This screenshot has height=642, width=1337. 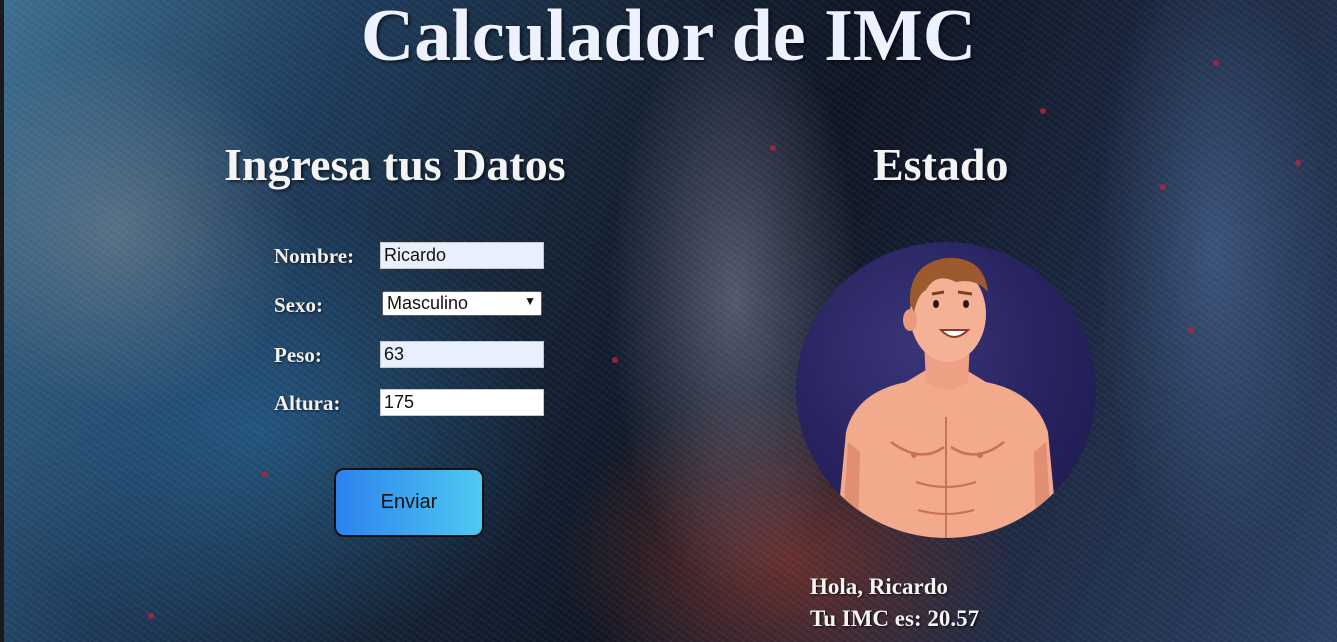 What do you see at coordinates (2, 321) in the screenshot?
I see `window-edge` at bounding box center [2, 321].